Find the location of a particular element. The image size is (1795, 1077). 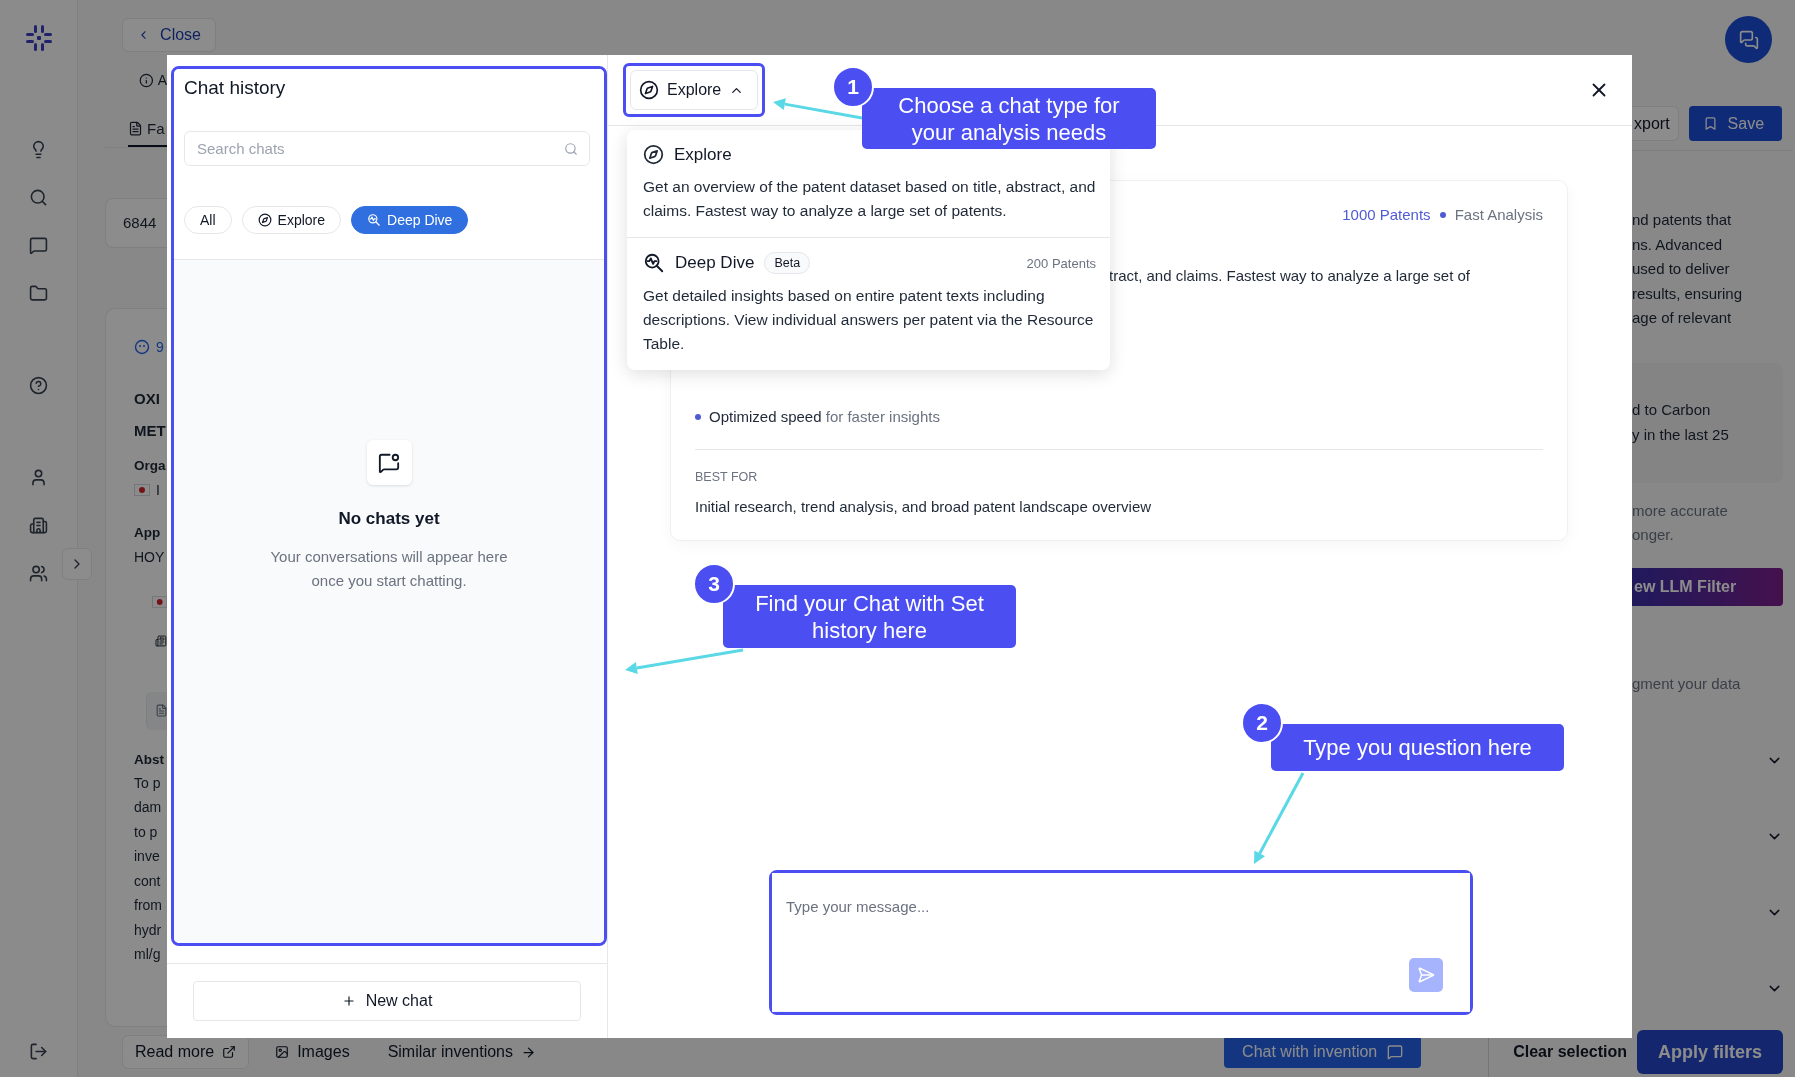

chat-bubbles-icon is located at coordinates (1748, 39).